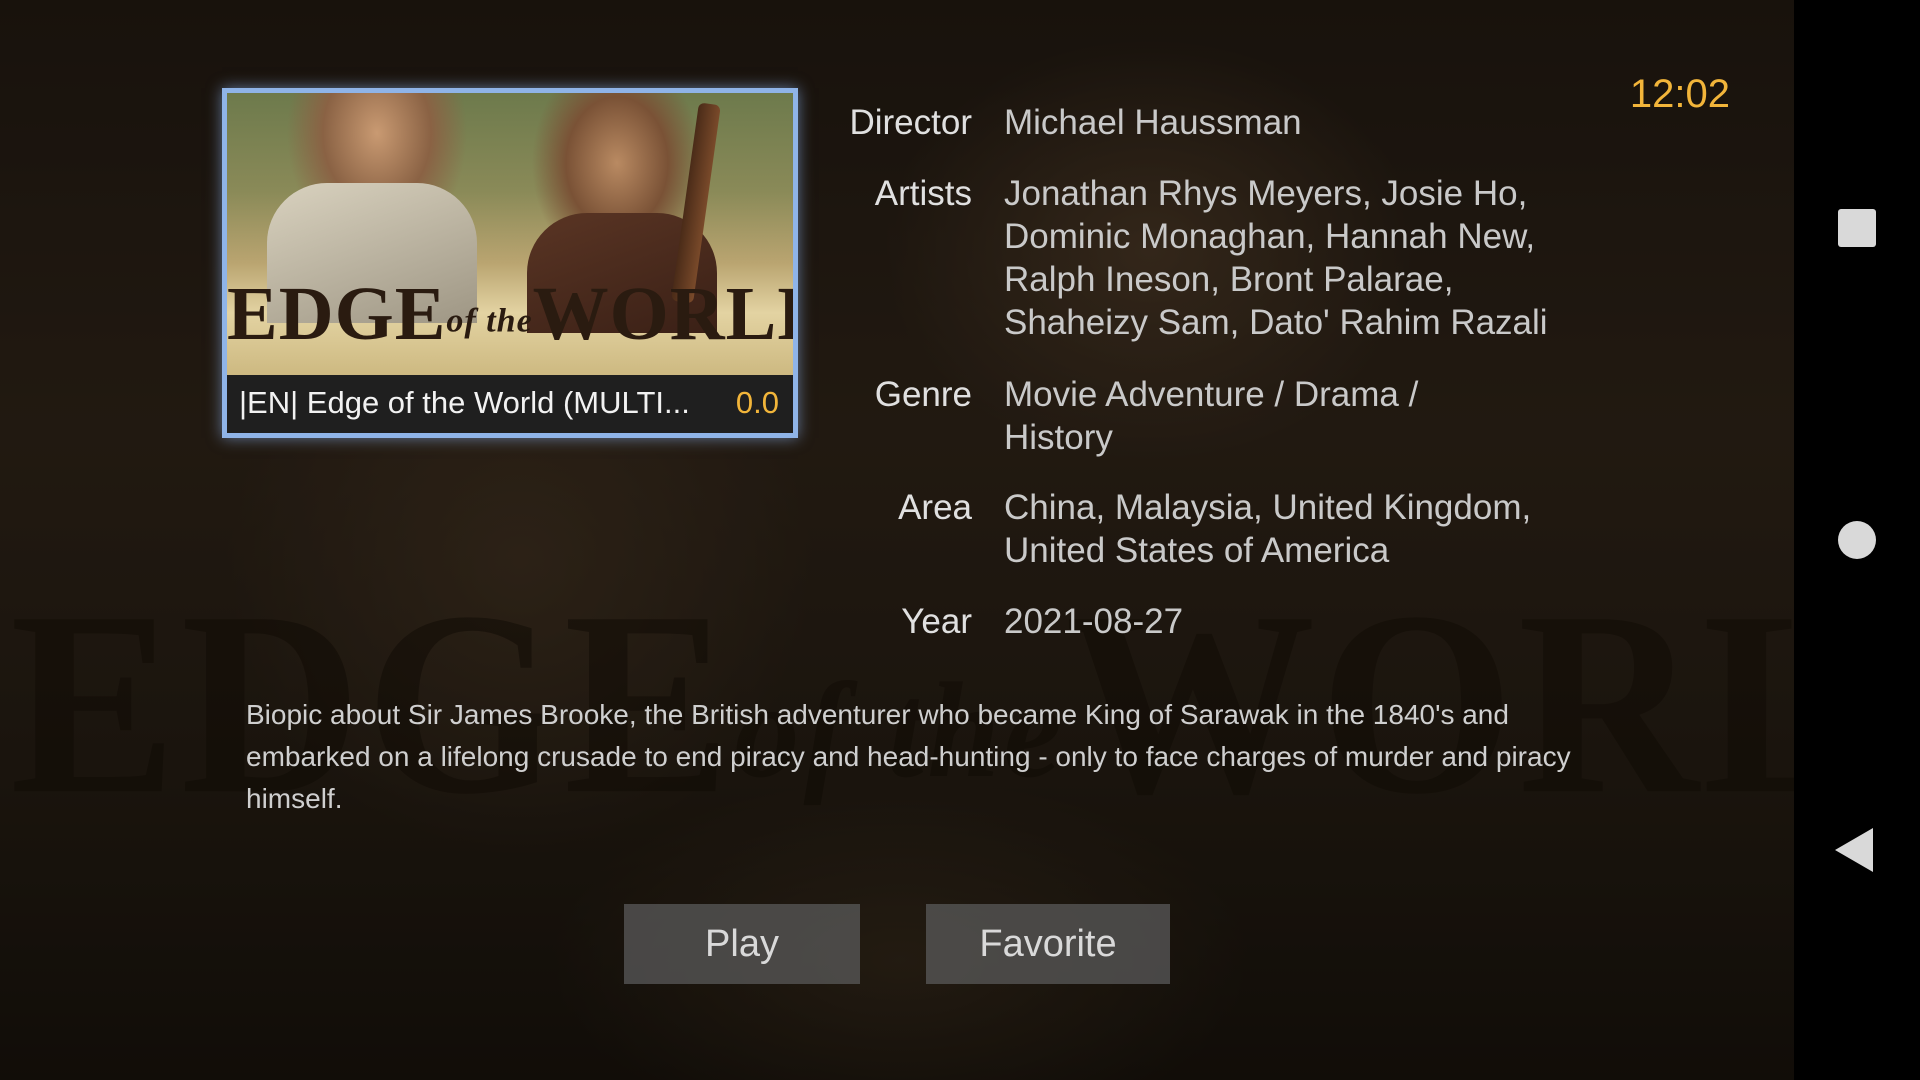 Image resolution: width=1920 pixels, height=1080 pixels. Describe the element at coordinates (510, 234) in the screenshot. I see `poster-image: EDGEof theWORLD` at that location.